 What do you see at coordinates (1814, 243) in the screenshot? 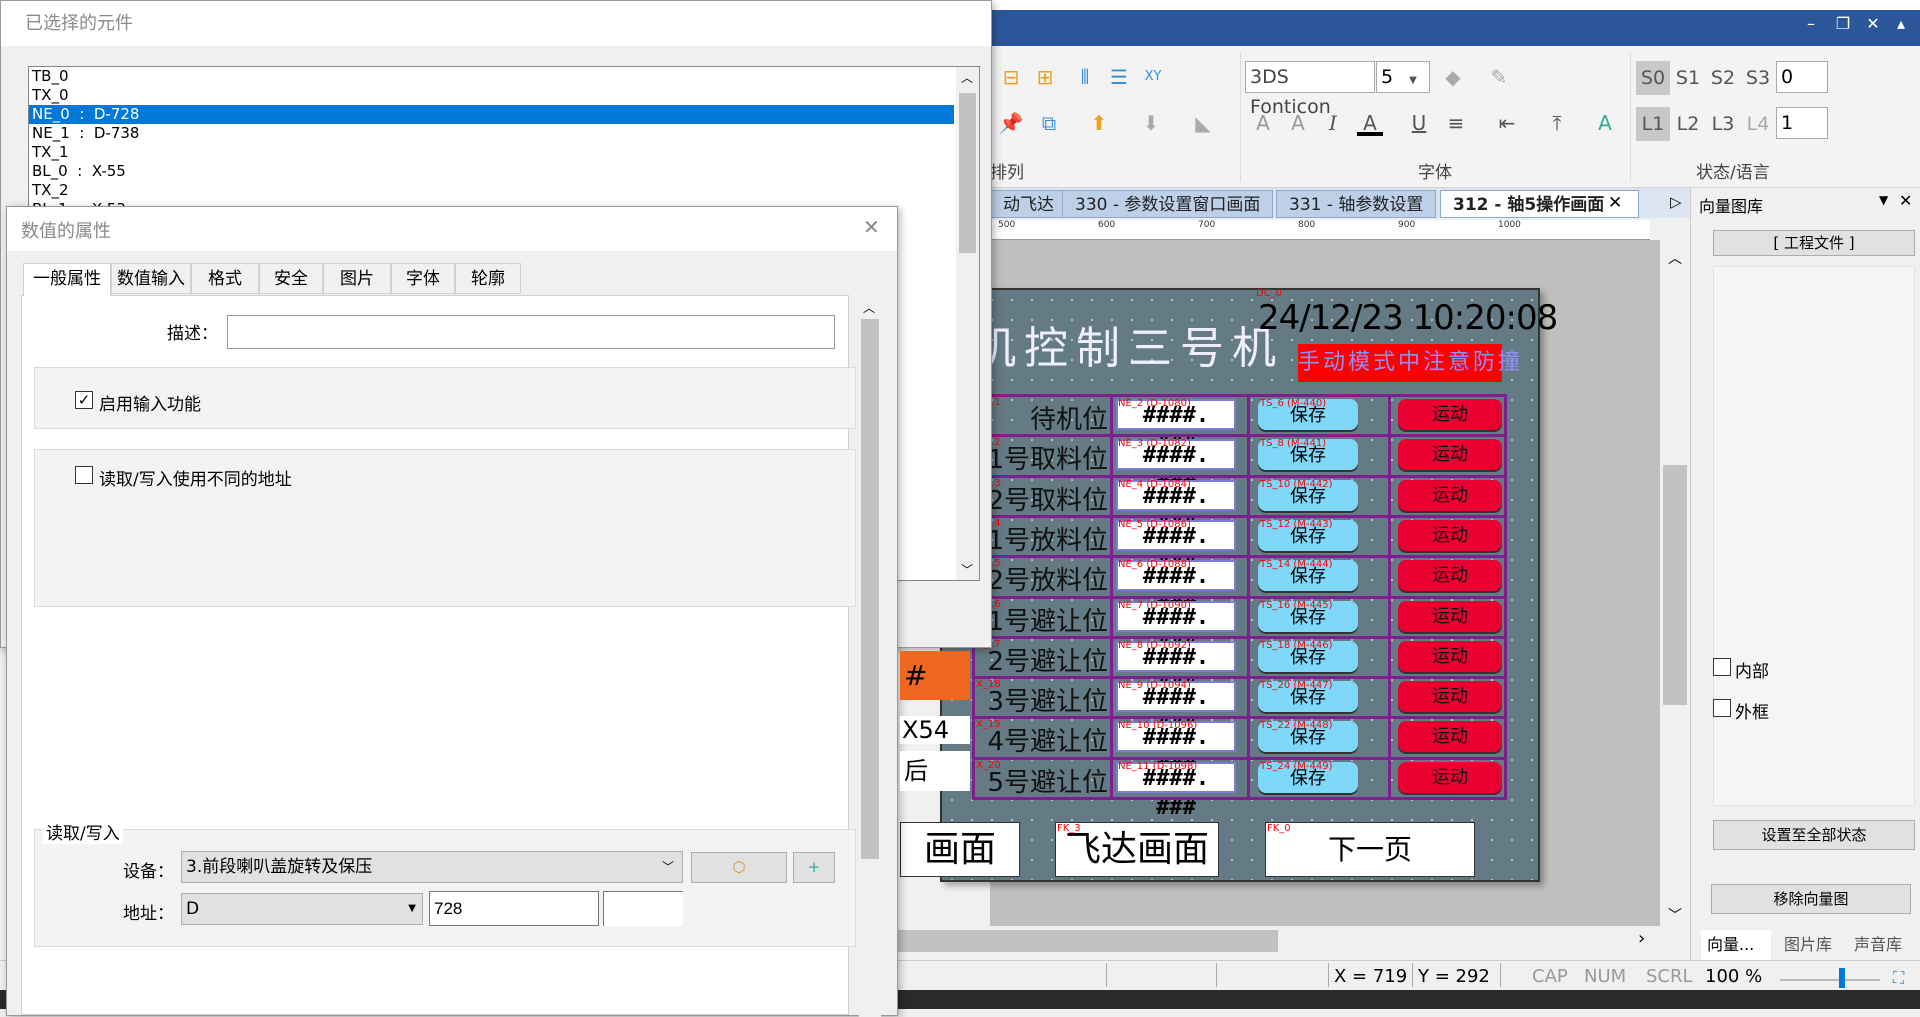
I see `project-files-button: [ 工程文件 ]` at bounding box center [1814, 243].